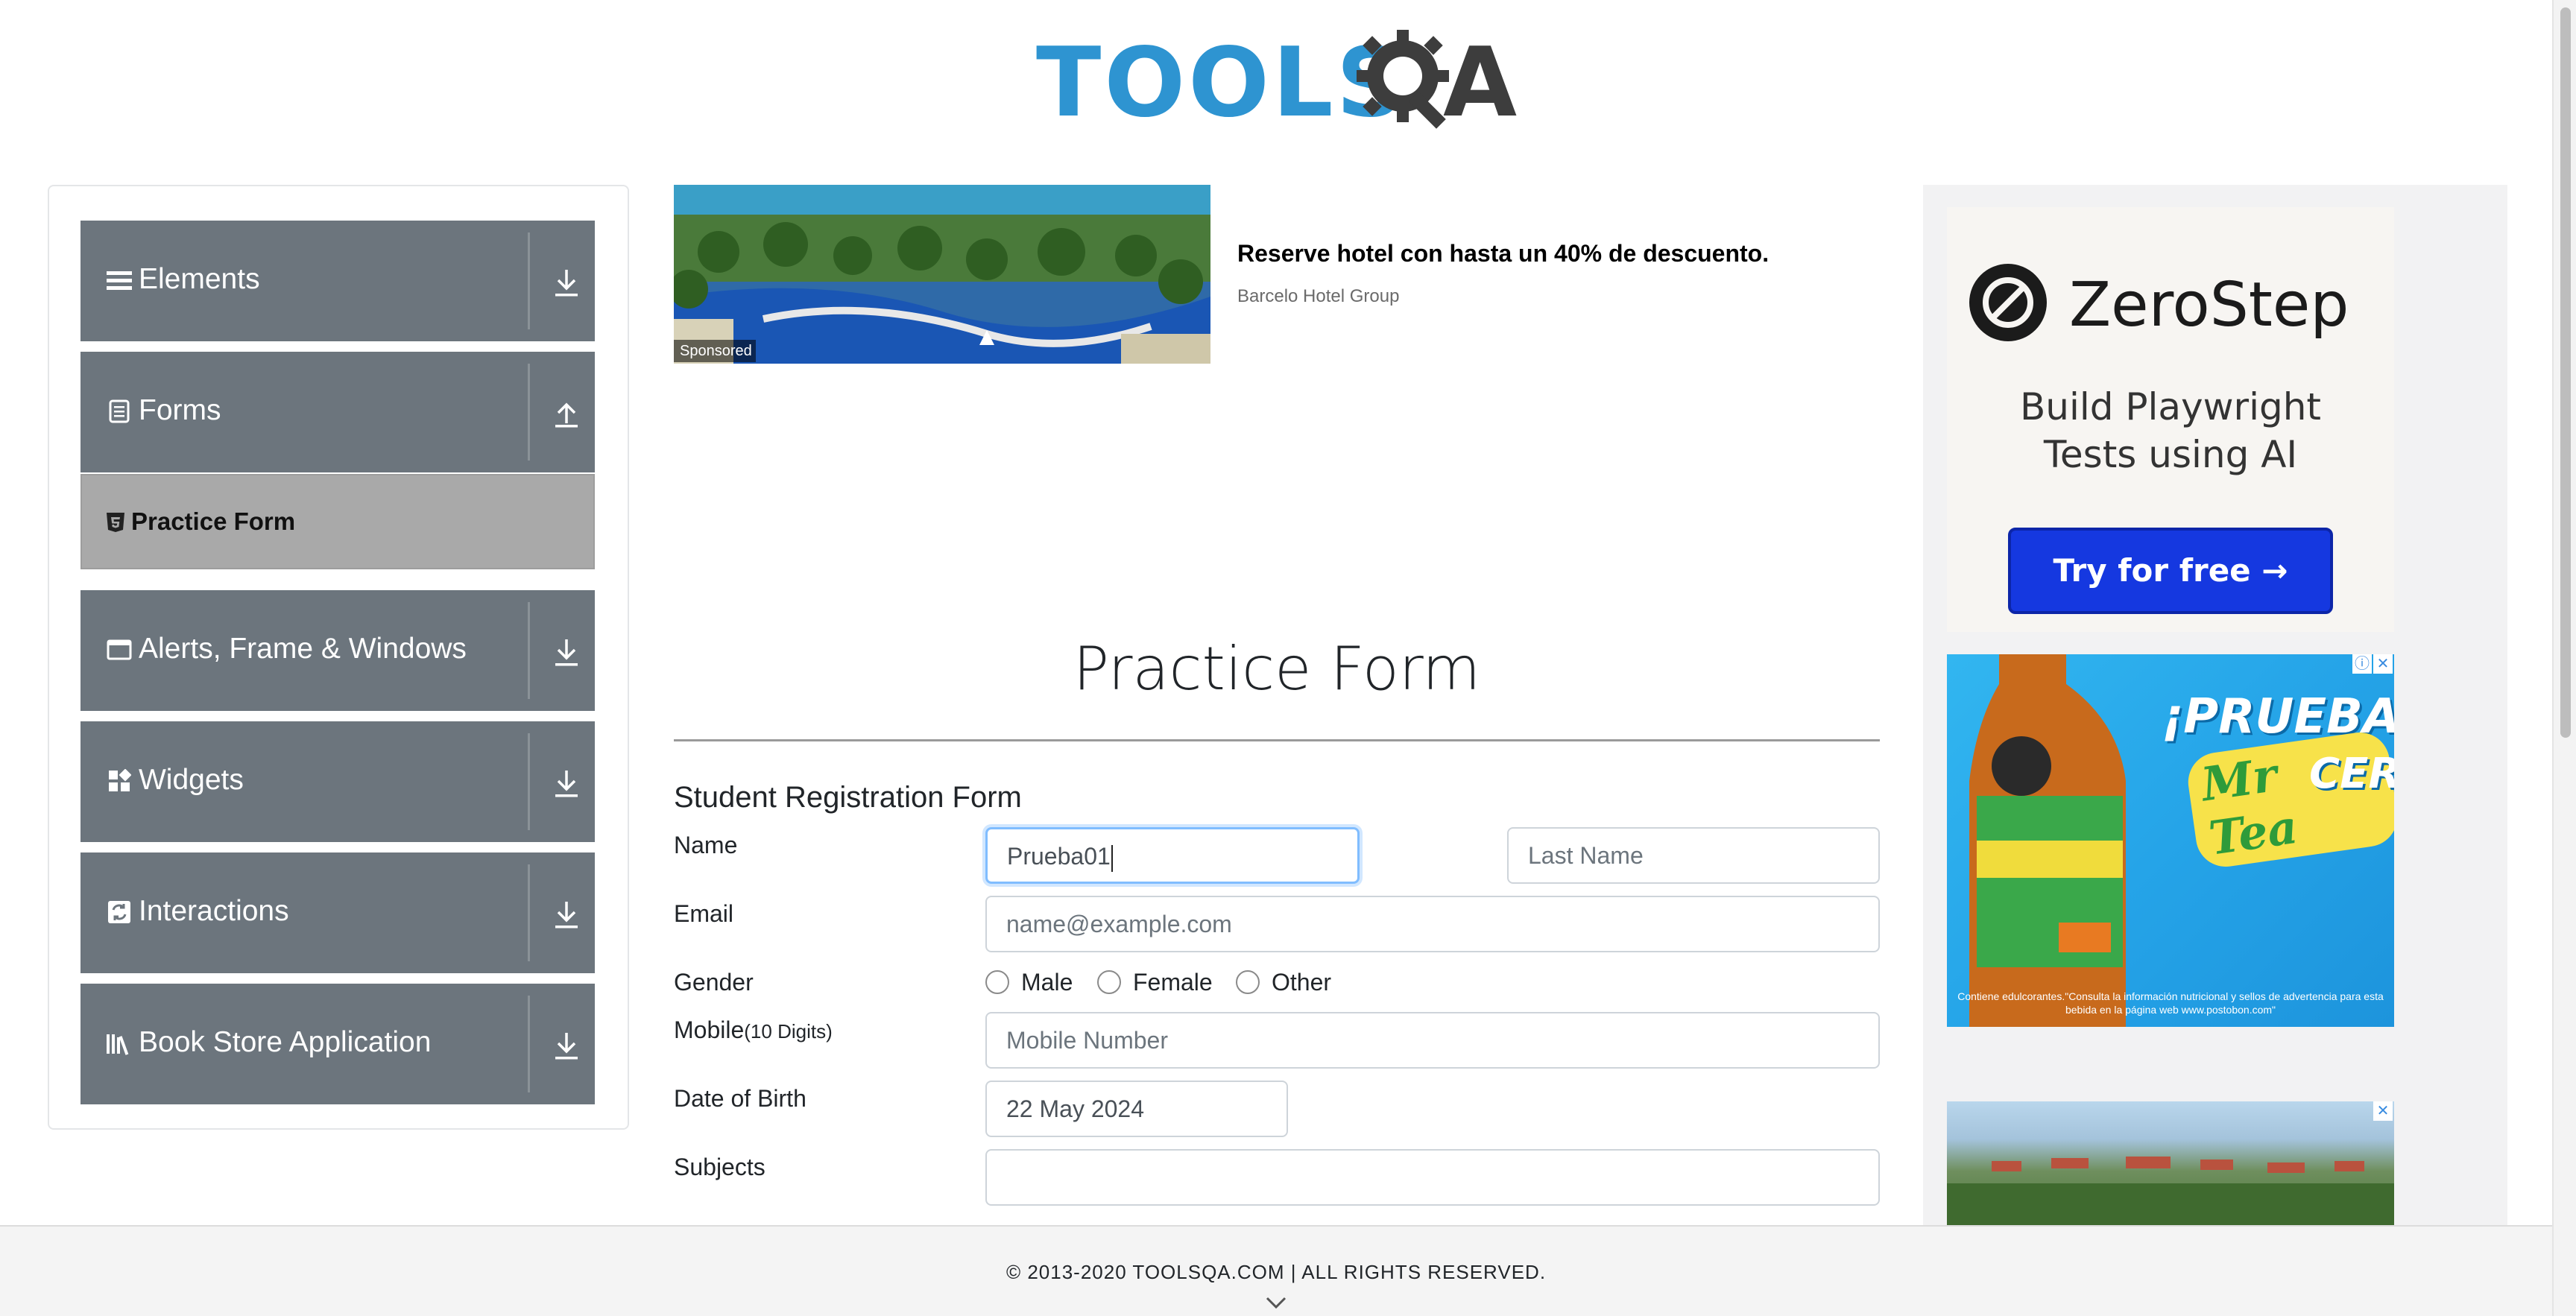 Image resolution: width=2576 pixels, height=1316 pixels. I want to click on mobile-label-text: Mobile, so click(709, 1030).